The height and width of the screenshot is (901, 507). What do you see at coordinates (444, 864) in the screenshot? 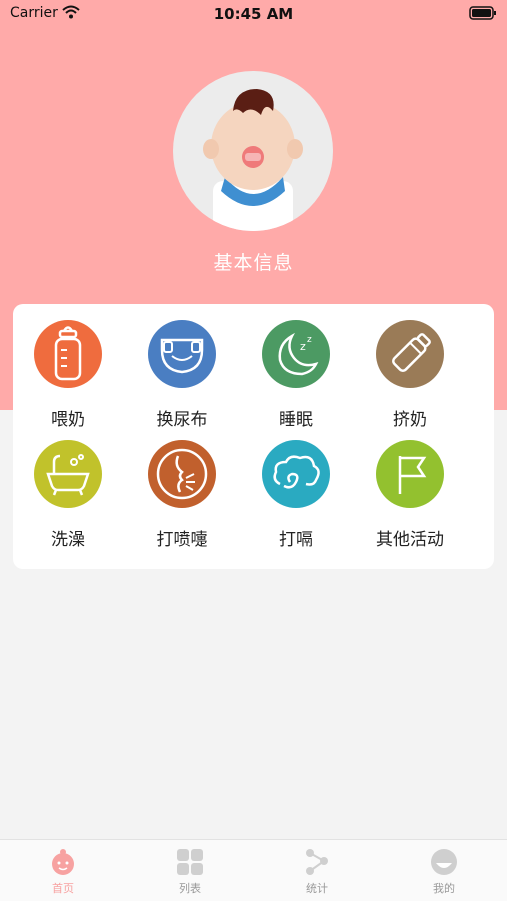
I see `profile-icon` at bounding box center [444, 864].